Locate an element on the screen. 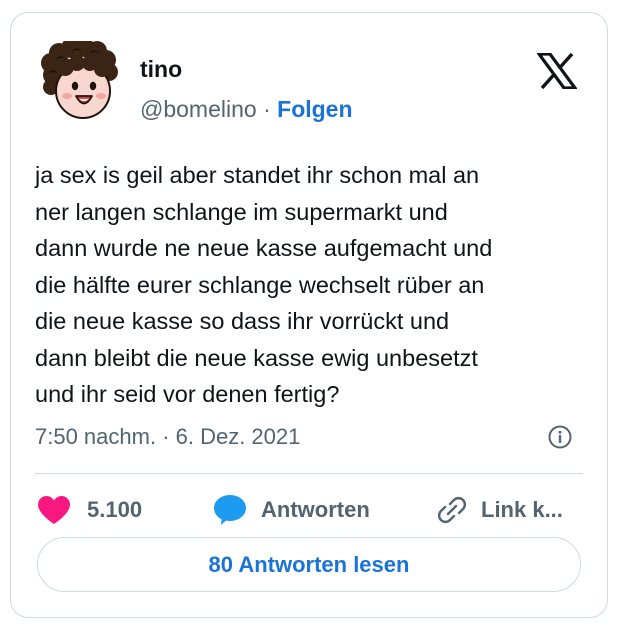 The width and height of the screenshot is (620, 633). author-handle: @bomelino is located at coordinates (198, 109).